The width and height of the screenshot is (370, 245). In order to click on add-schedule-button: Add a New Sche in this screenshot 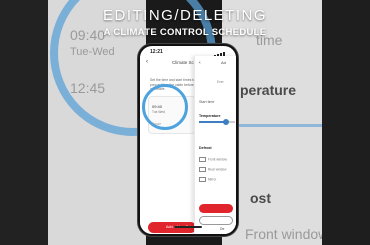, I will do `click(172, 227)`.